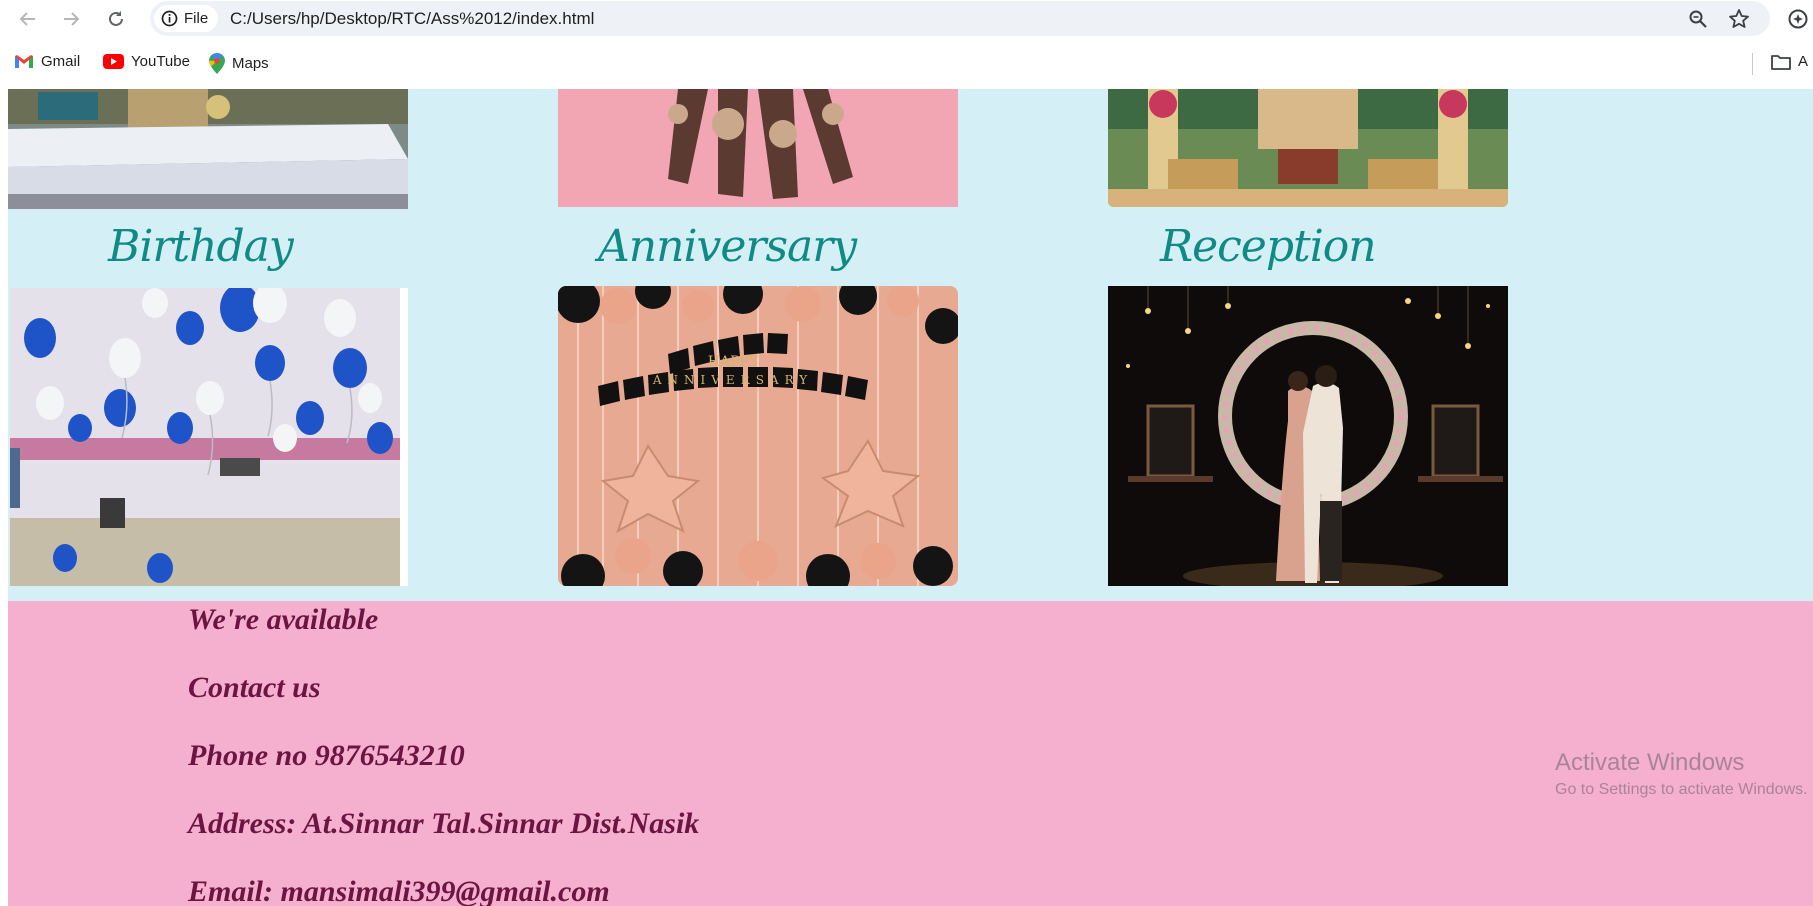 This screenshot has width=1813, height=906. I want to click on mehndi-photo, so click(758, 148).